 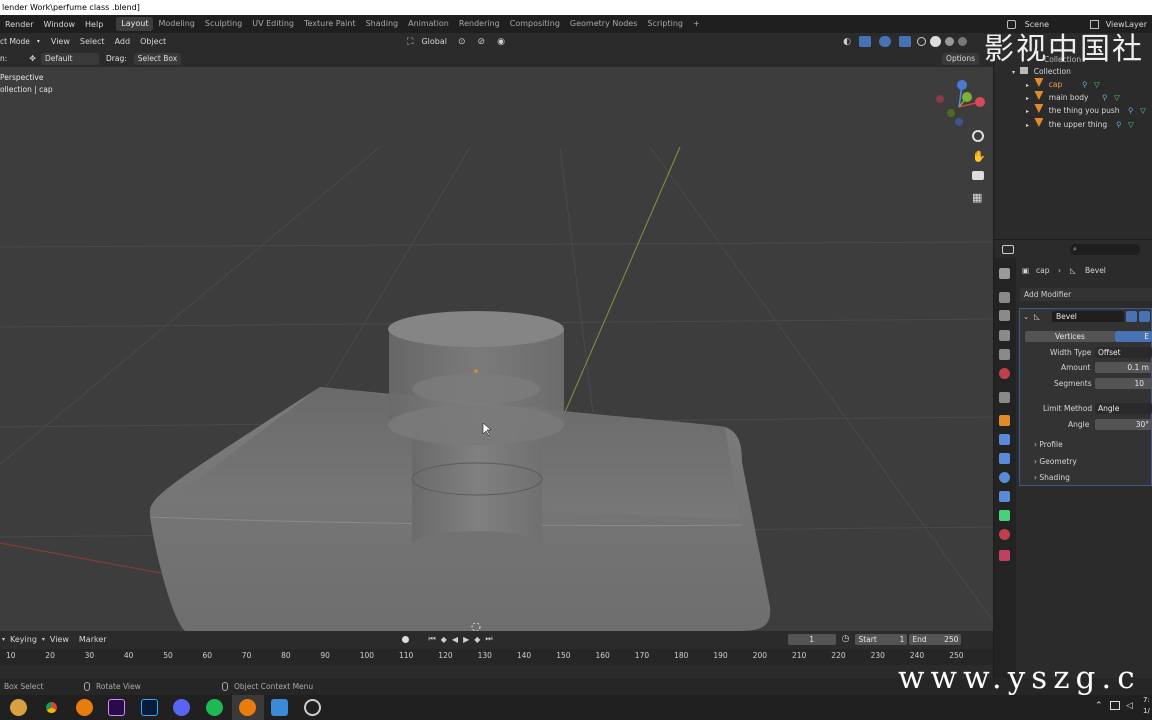 What do you see at coordinates (979, 156) in the screenshot?
I see `pan-hand-icon: ✋` at bounding box center [979, 156].